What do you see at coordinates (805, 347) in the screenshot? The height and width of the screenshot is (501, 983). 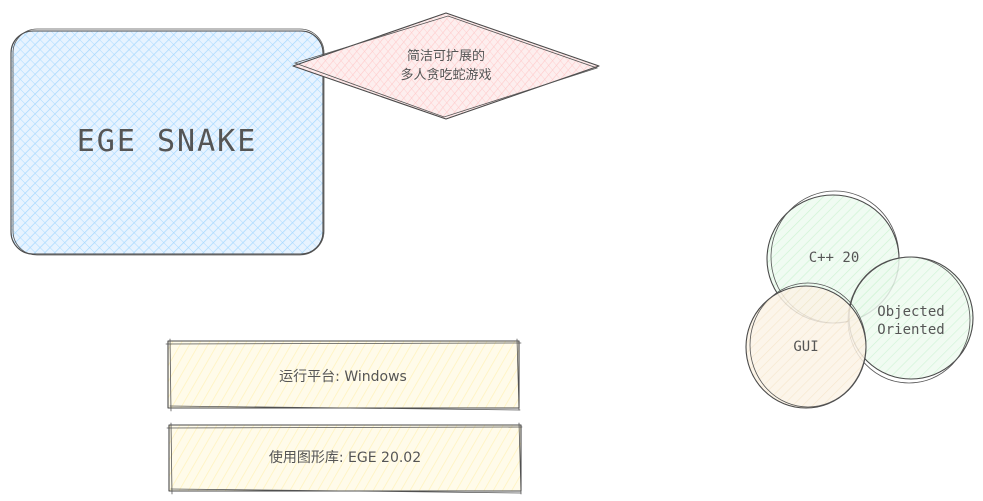 I see `venn-gui-label: GUI` at bounding box center [805, 347].